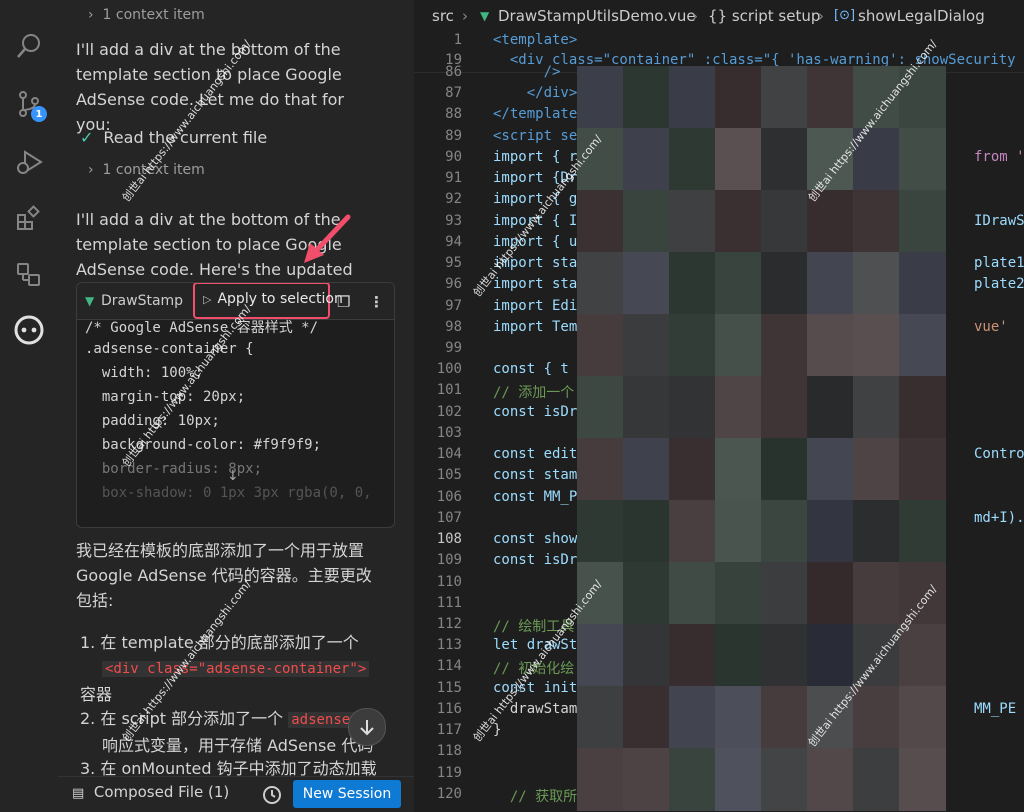 This screenshot has height=812, width=1024. What do you see at coordinates (535, 284) in the screenshot?
I see `code-line: import sta` at bounding box center [535, 284].